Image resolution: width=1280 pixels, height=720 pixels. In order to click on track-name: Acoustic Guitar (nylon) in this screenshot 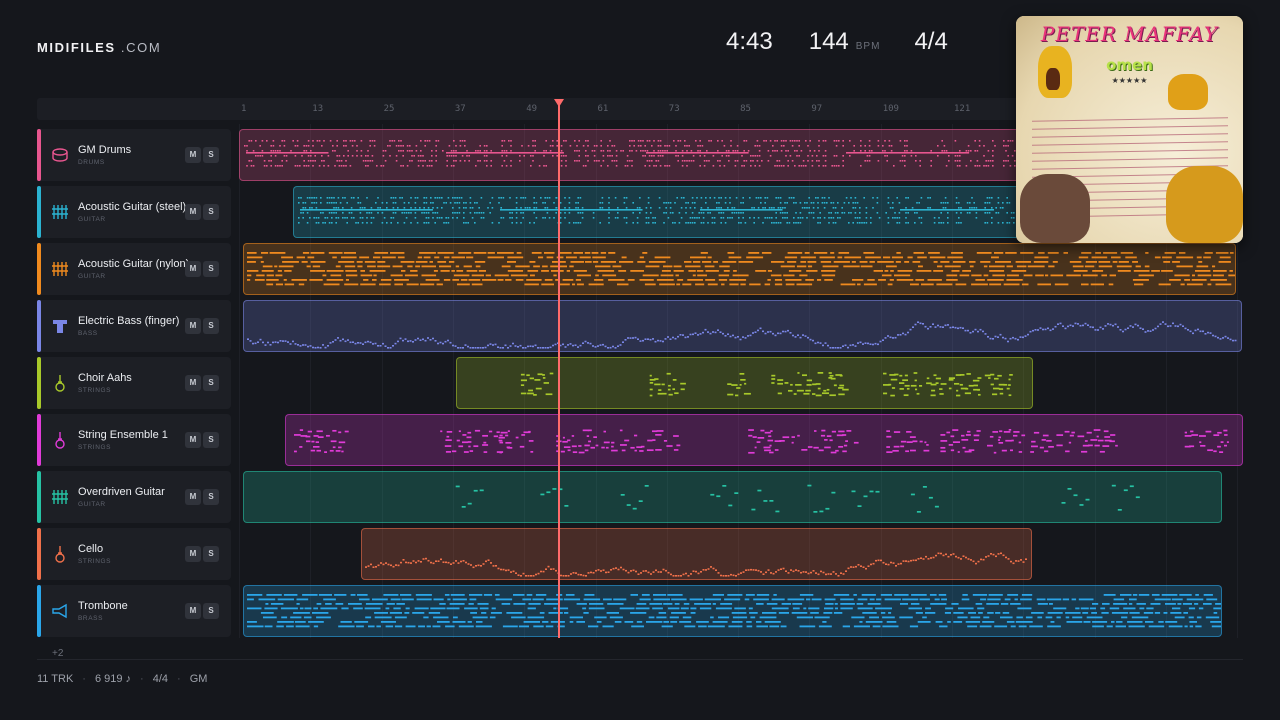, I will do `click(134, 264)`.